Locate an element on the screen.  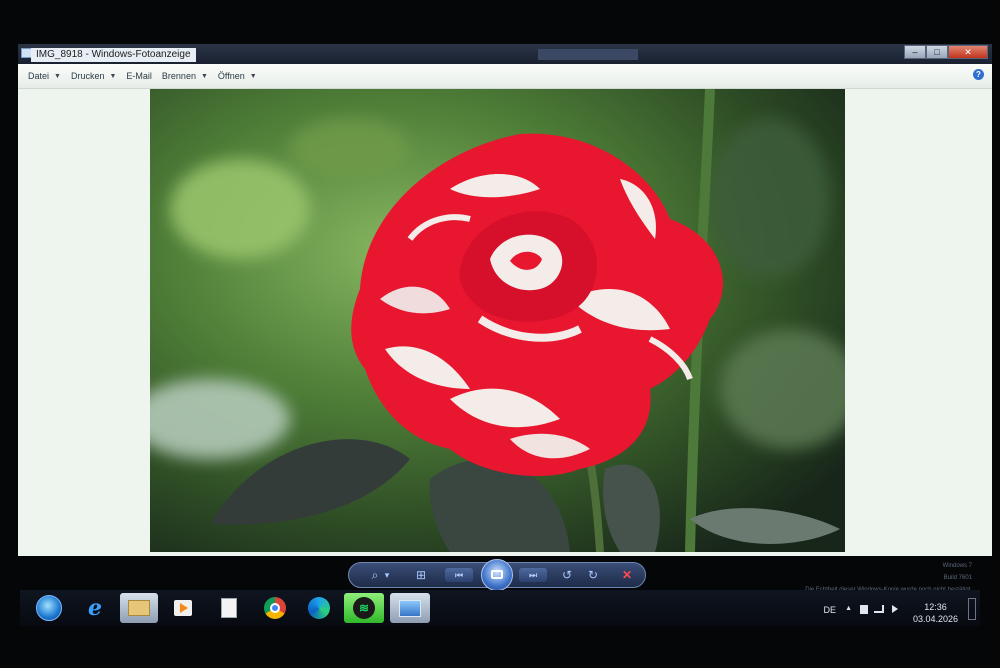
menu-datei: Datei ▼ is located at coordinates (44, 76).